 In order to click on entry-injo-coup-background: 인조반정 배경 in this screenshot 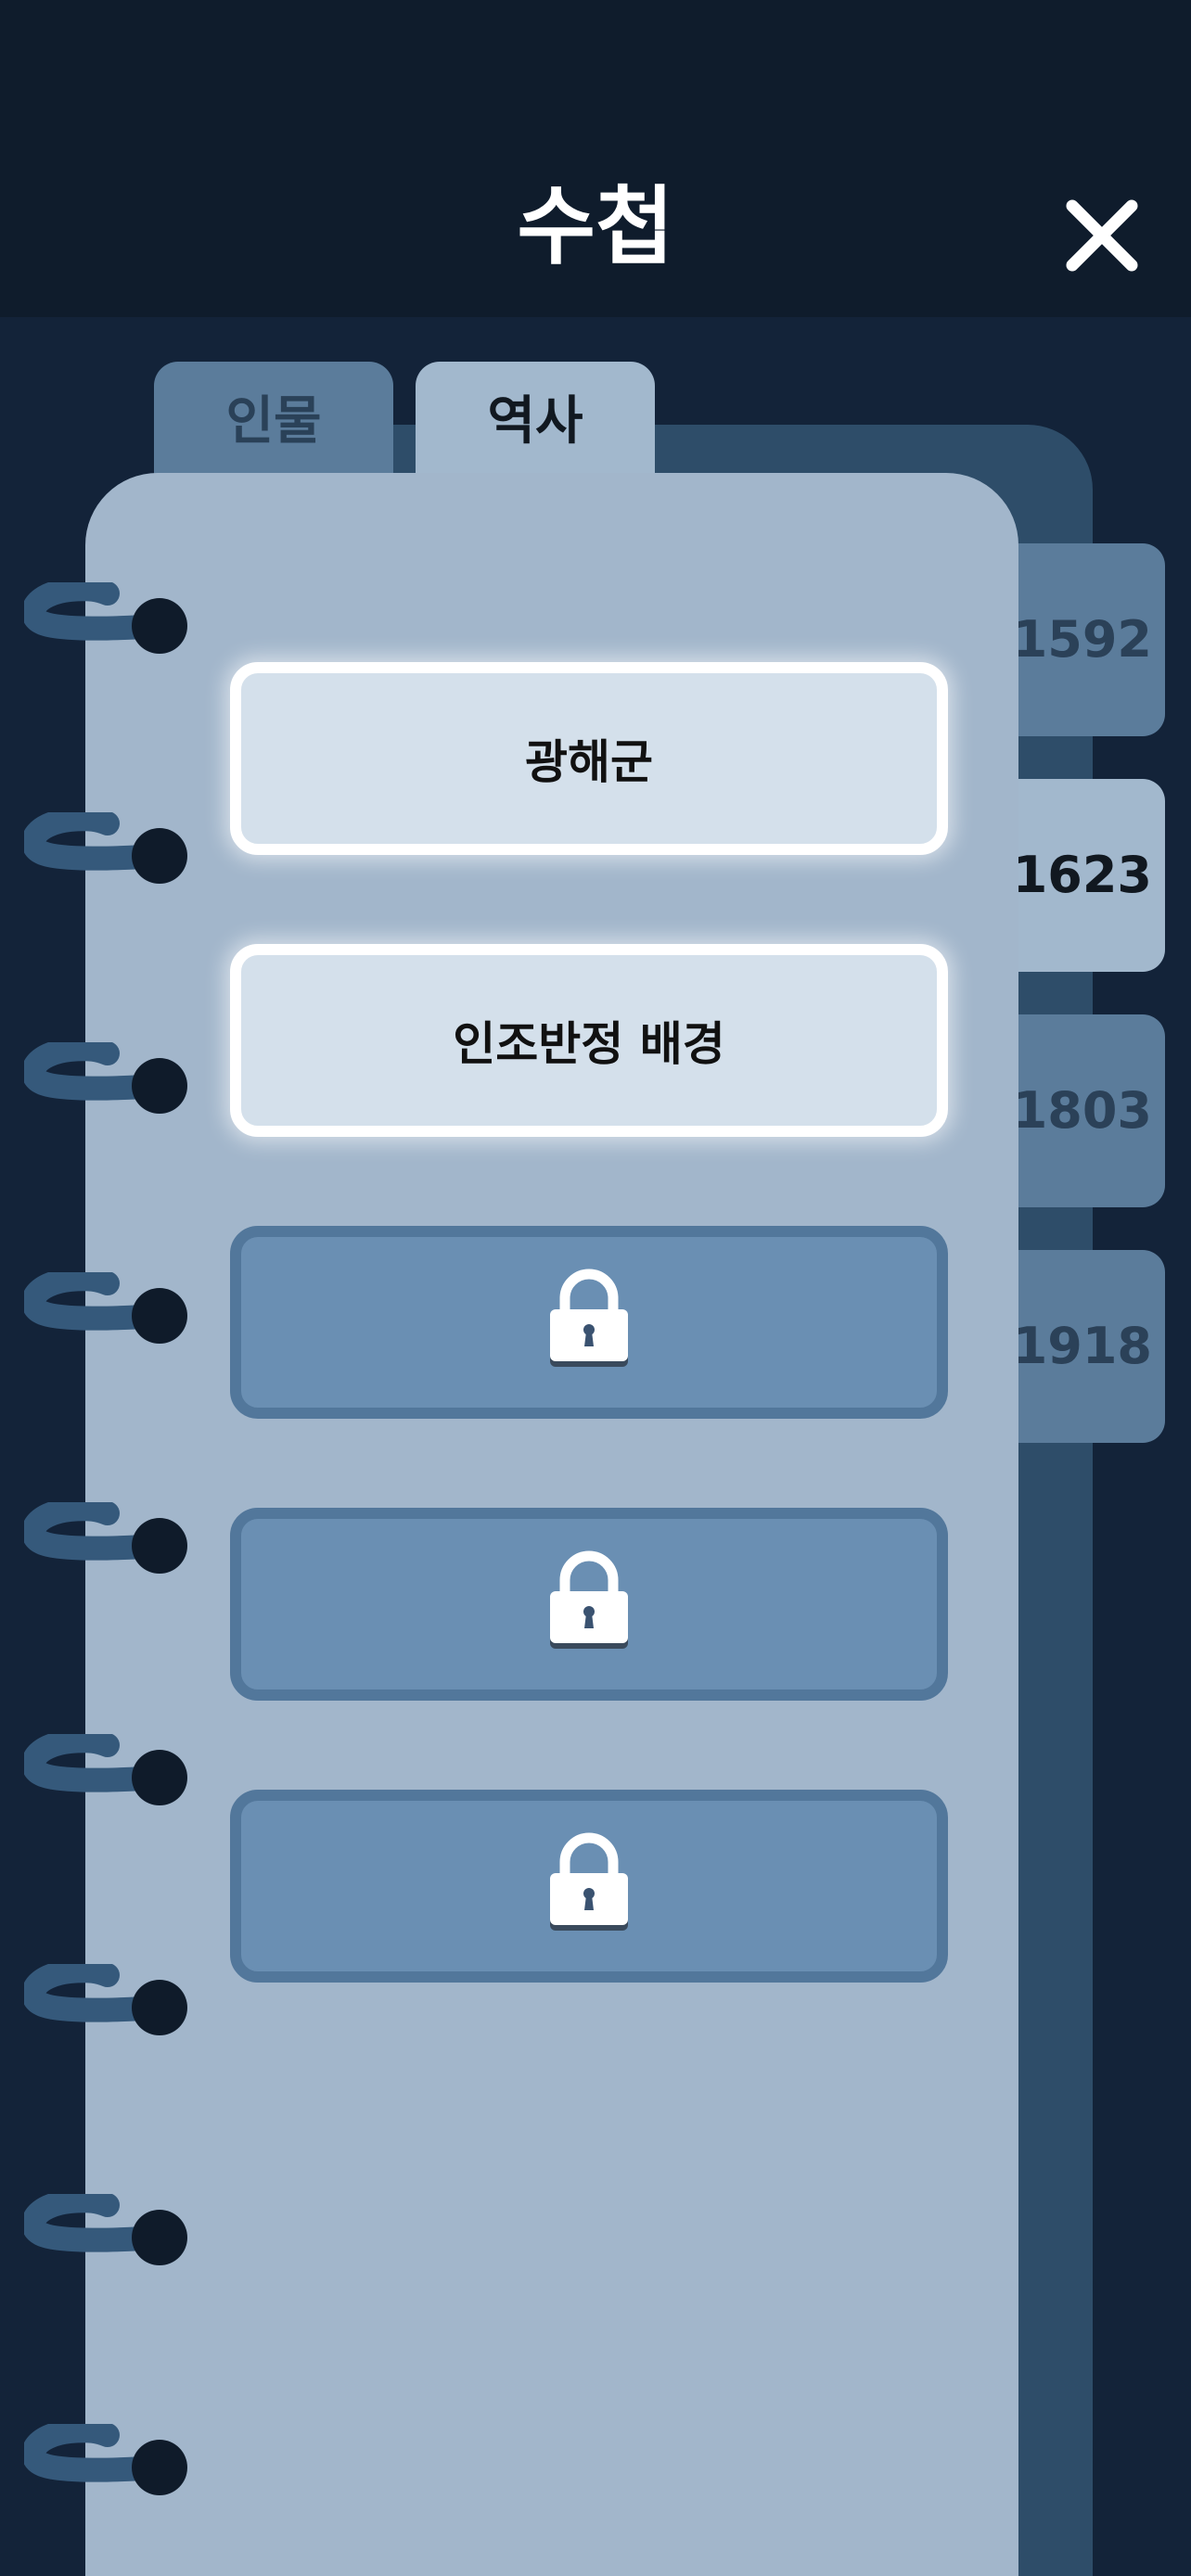, I will do `click(589, 1040)`.